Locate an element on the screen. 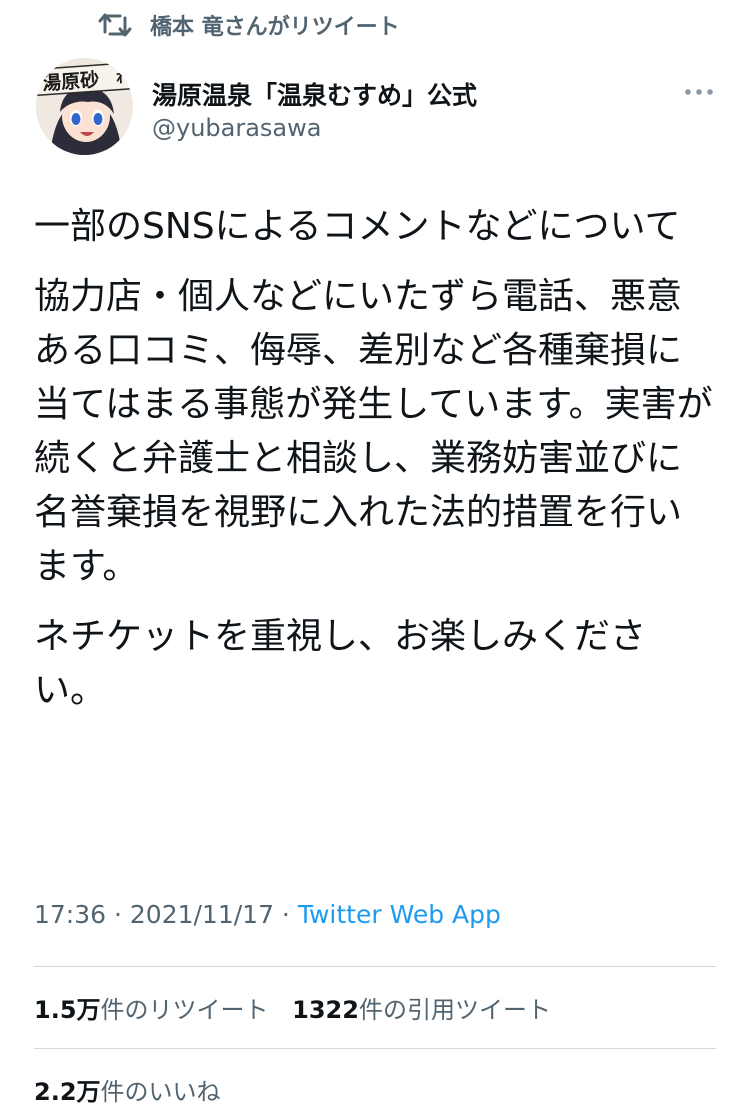 The image size is (750, 1112). retweets-label: 件のリツイート is located at coordinates (184, 1010).